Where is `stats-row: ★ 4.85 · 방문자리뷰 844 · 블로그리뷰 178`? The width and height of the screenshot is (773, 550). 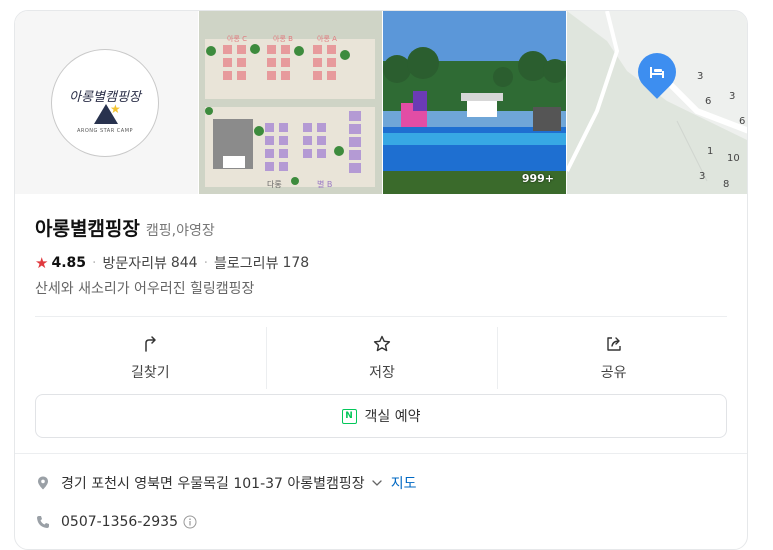 stats-row: ★ 4.85 · 방문자리뷰 844 · 블로그리뷰 178 is located at coordinates (175, 263).